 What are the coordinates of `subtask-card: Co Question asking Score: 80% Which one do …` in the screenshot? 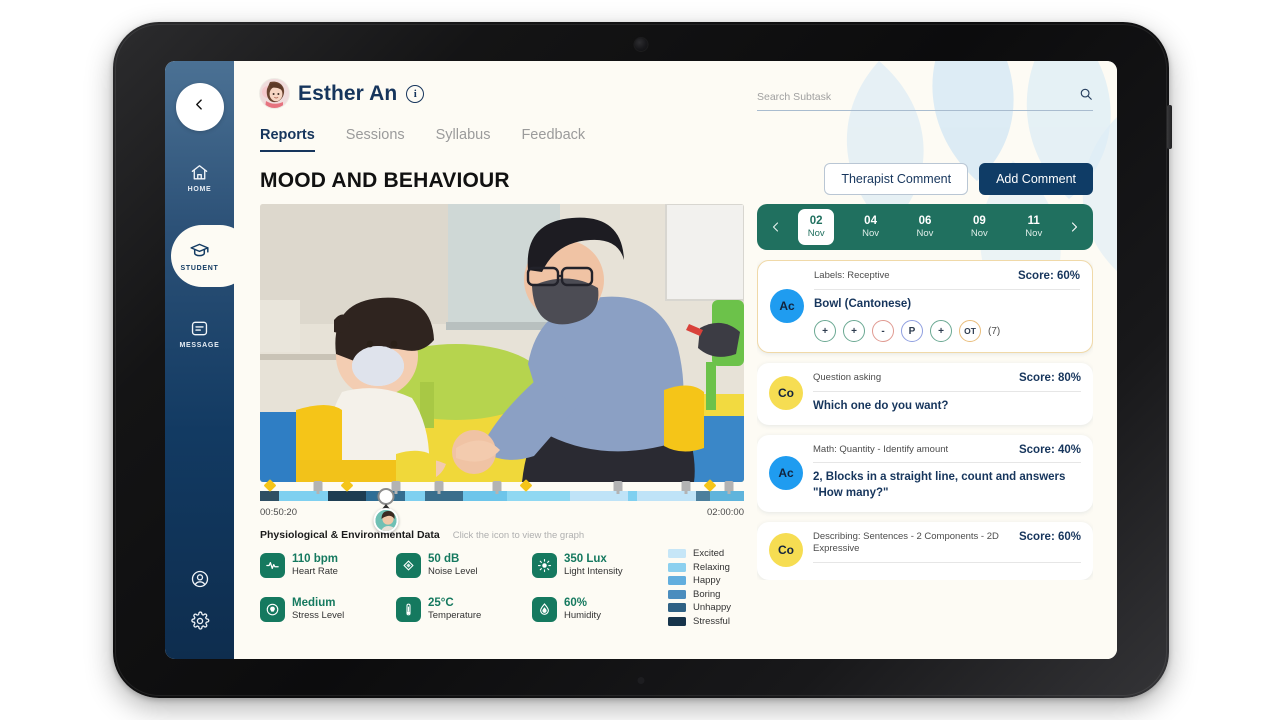 It's located at (925, 394).